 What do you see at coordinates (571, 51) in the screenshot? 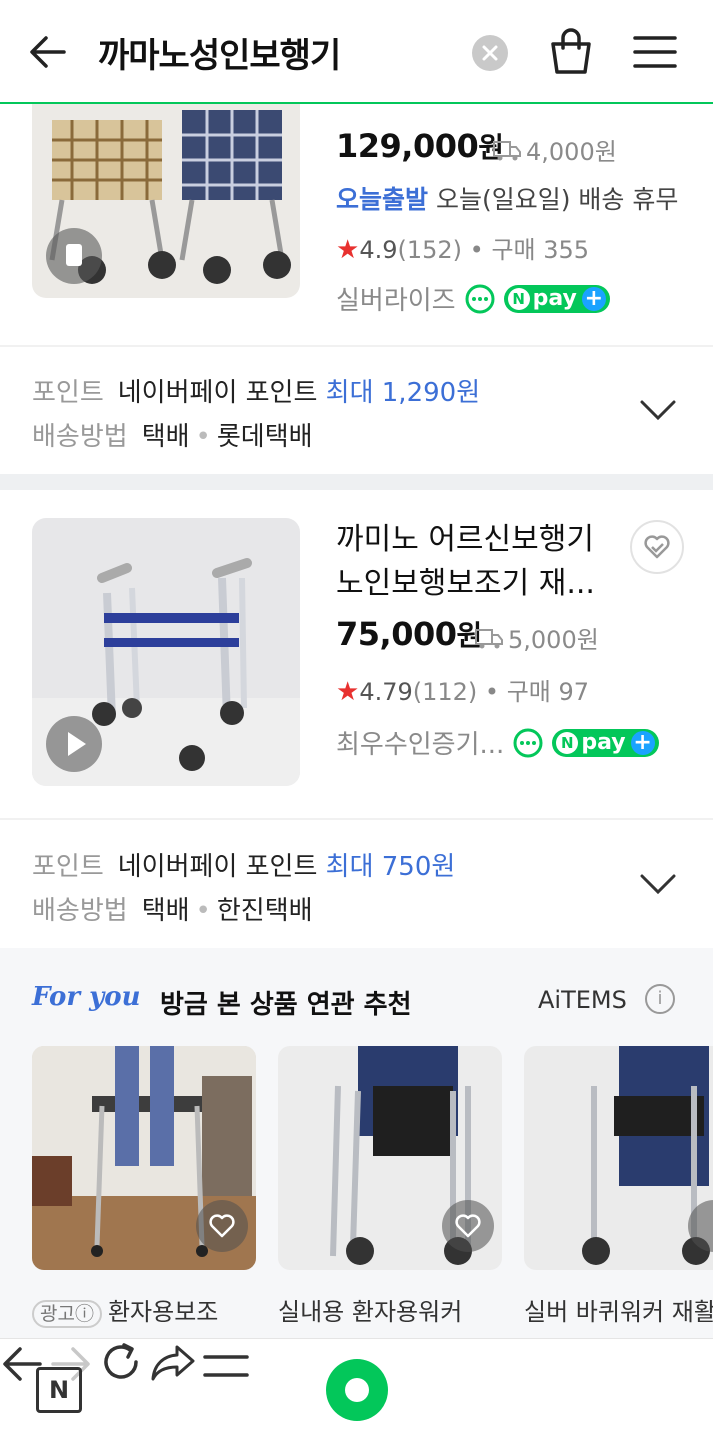
I see `shopping-bag-icon` at bounding box center [571, 51].